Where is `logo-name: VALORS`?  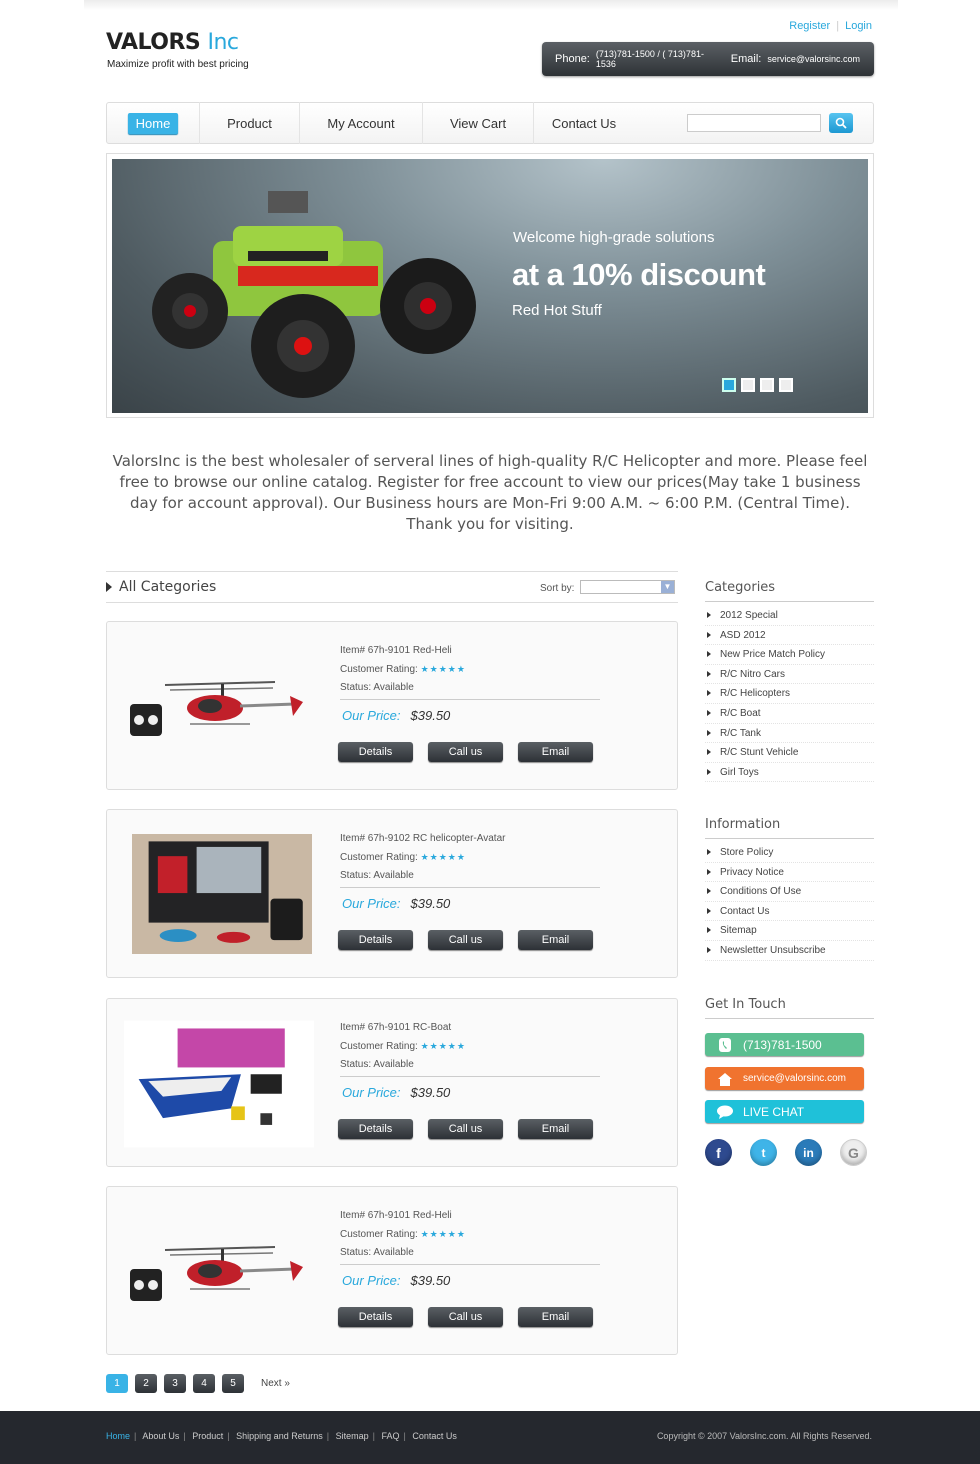
logo-name: VALORS is located at coordinates (153, 42).